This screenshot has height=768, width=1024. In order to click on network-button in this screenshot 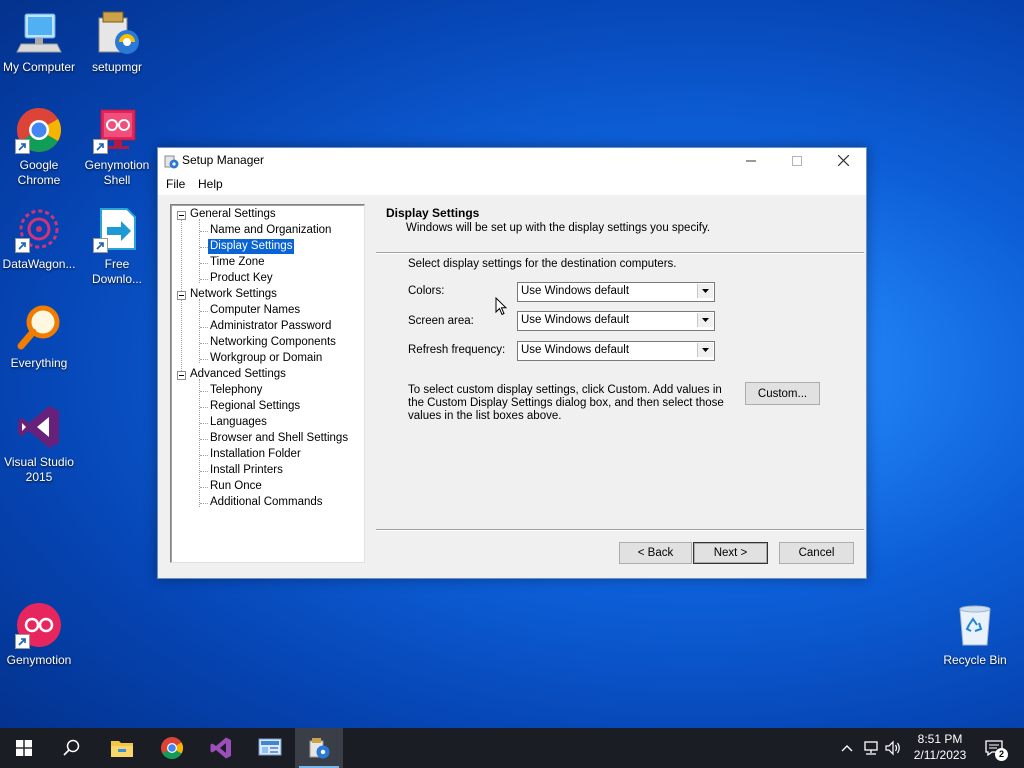, I will do `click(871, 748)`.